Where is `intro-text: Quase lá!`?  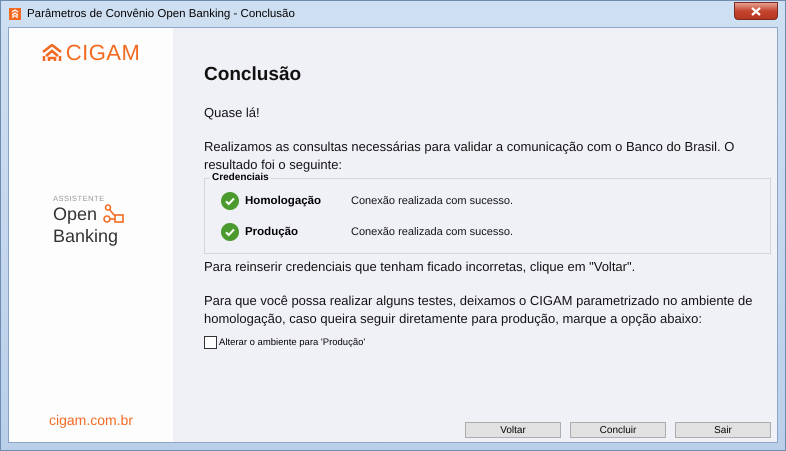
intro-text: Quase lá! is located at coordinates (232, 113).